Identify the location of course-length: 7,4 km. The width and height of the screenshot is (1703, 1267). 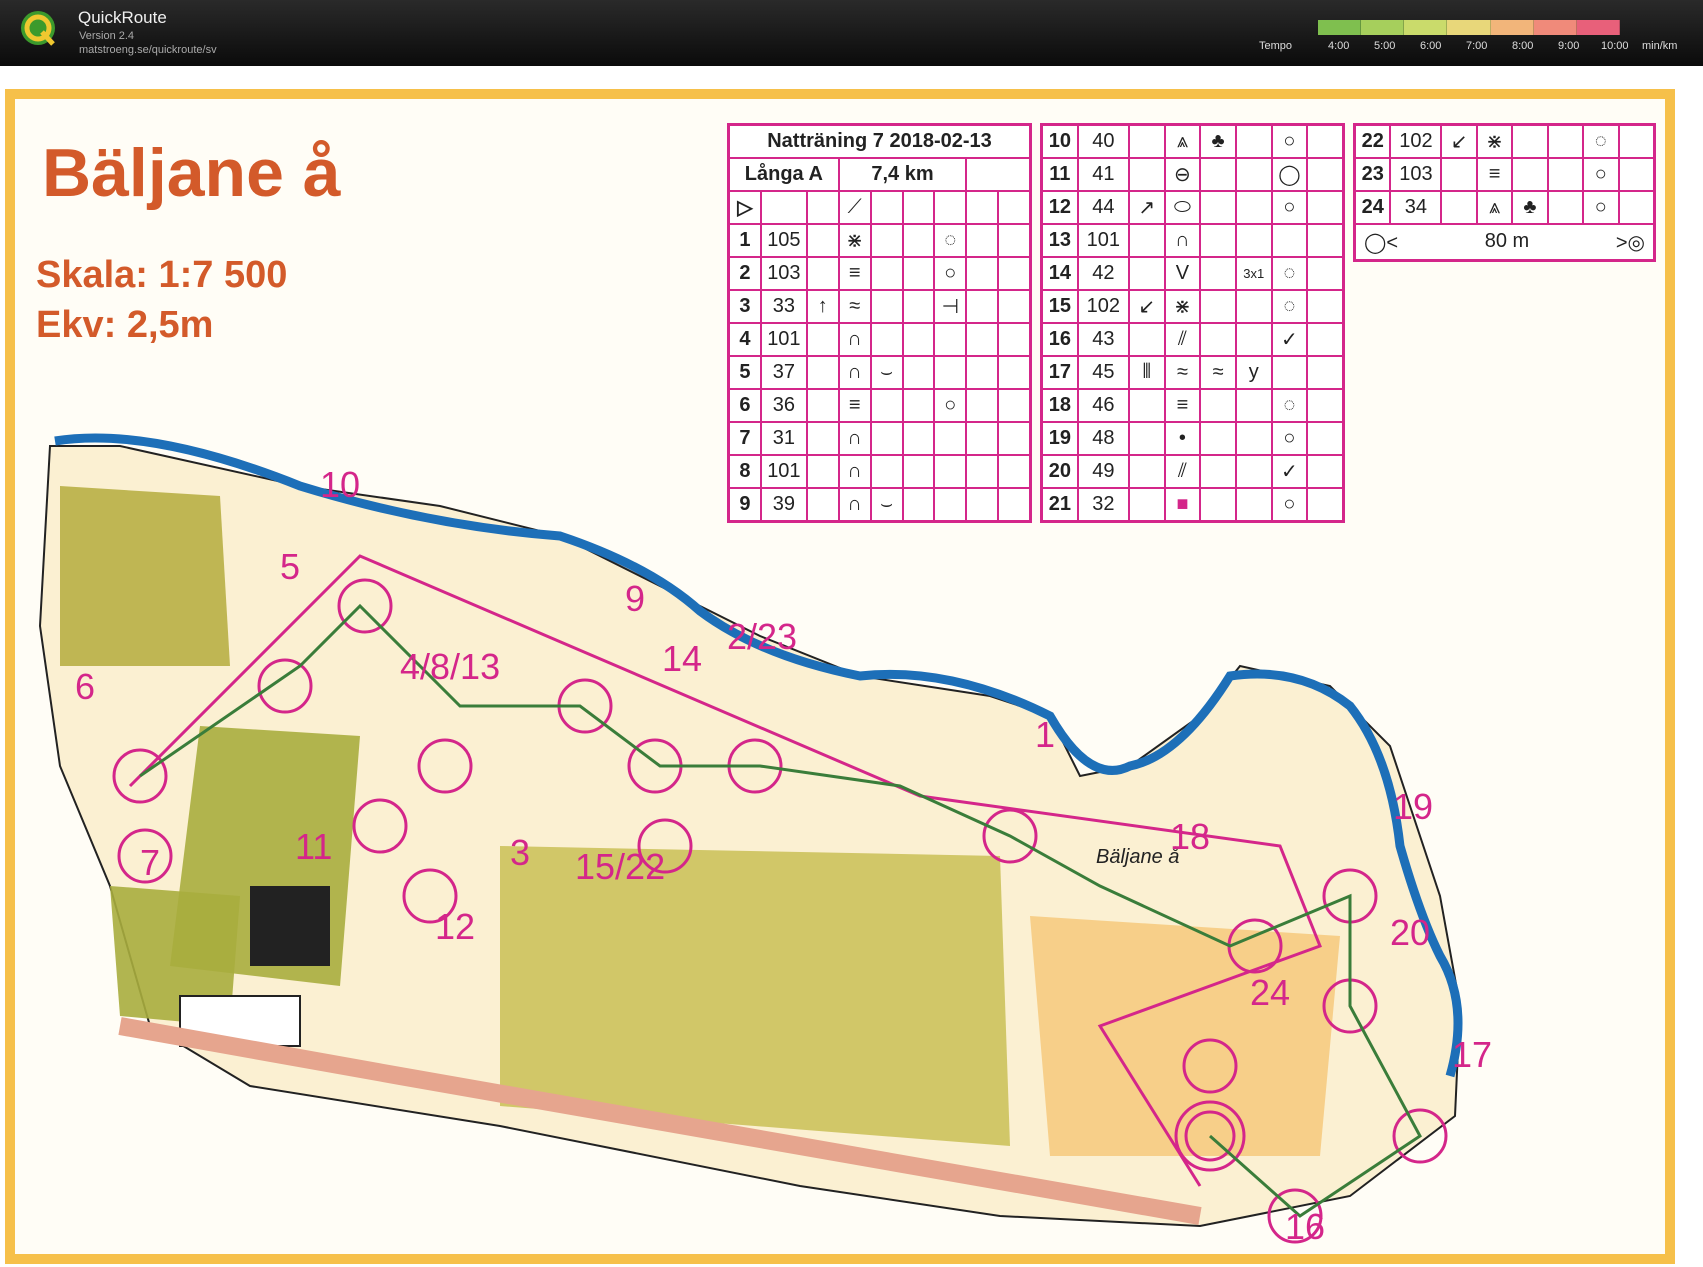
(902, 174).